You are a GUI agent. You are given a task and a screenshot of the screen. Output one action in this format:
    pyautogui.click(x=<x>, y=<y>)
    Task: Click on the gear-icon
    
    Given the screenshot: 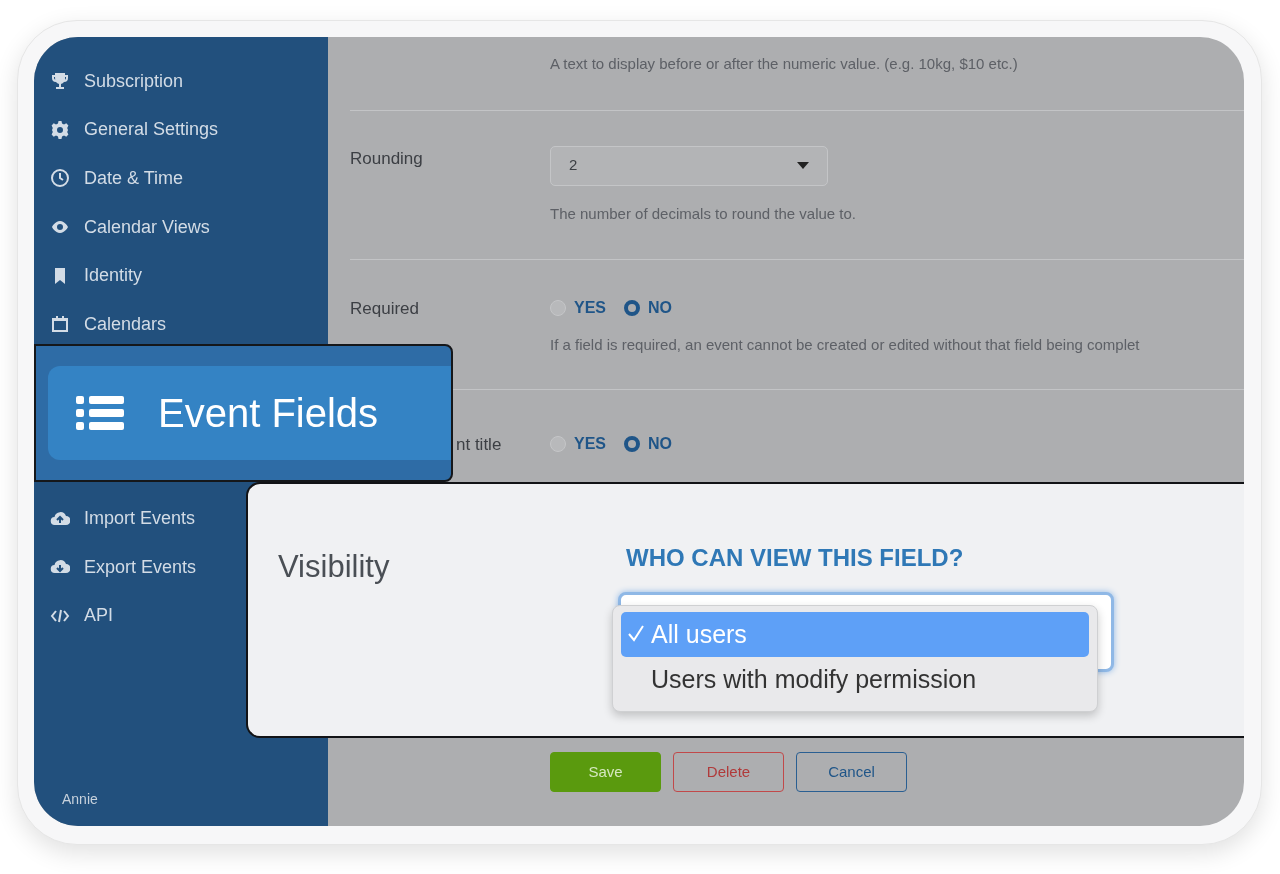 What is the action you would take?
    pyautogui.click(x=60, y=129)
    